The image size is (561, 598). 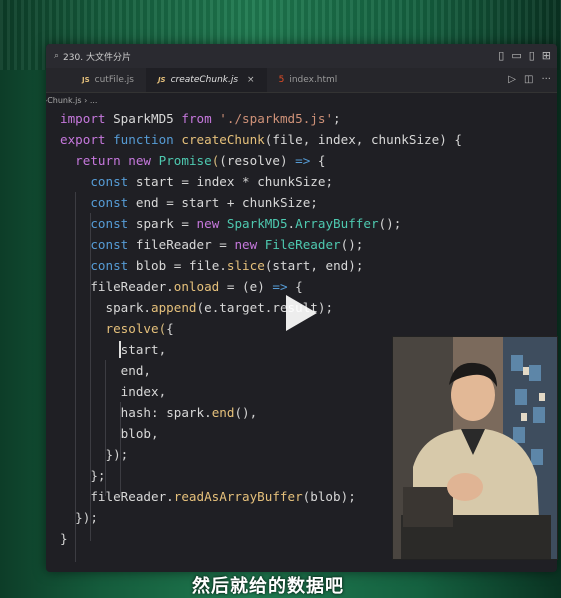 What do you see at coordinates (204, 202) in the screenshot?
I see `code-line: const end = start + chunkSize;` at bounding box center [204, 202].